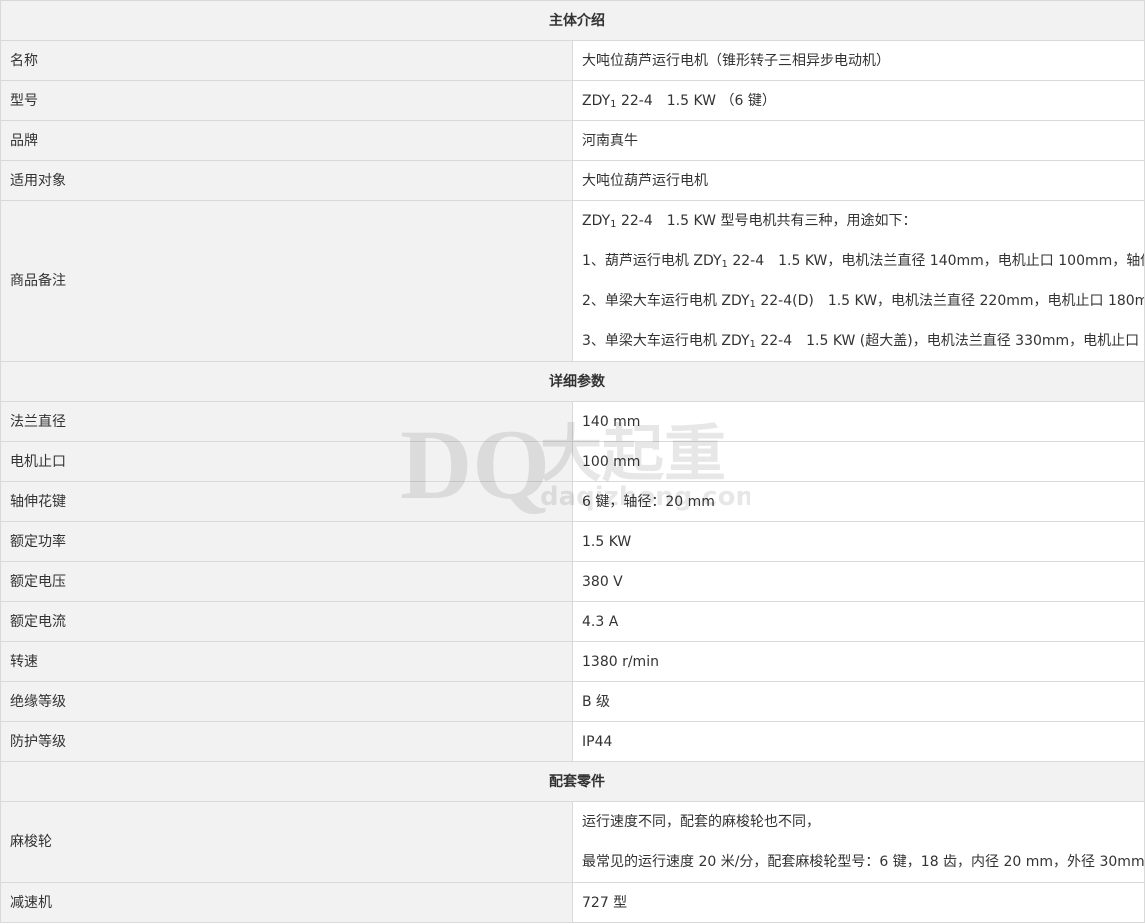  I want to click on row-speed: 转速 1380 r/min, so click(572, 661).